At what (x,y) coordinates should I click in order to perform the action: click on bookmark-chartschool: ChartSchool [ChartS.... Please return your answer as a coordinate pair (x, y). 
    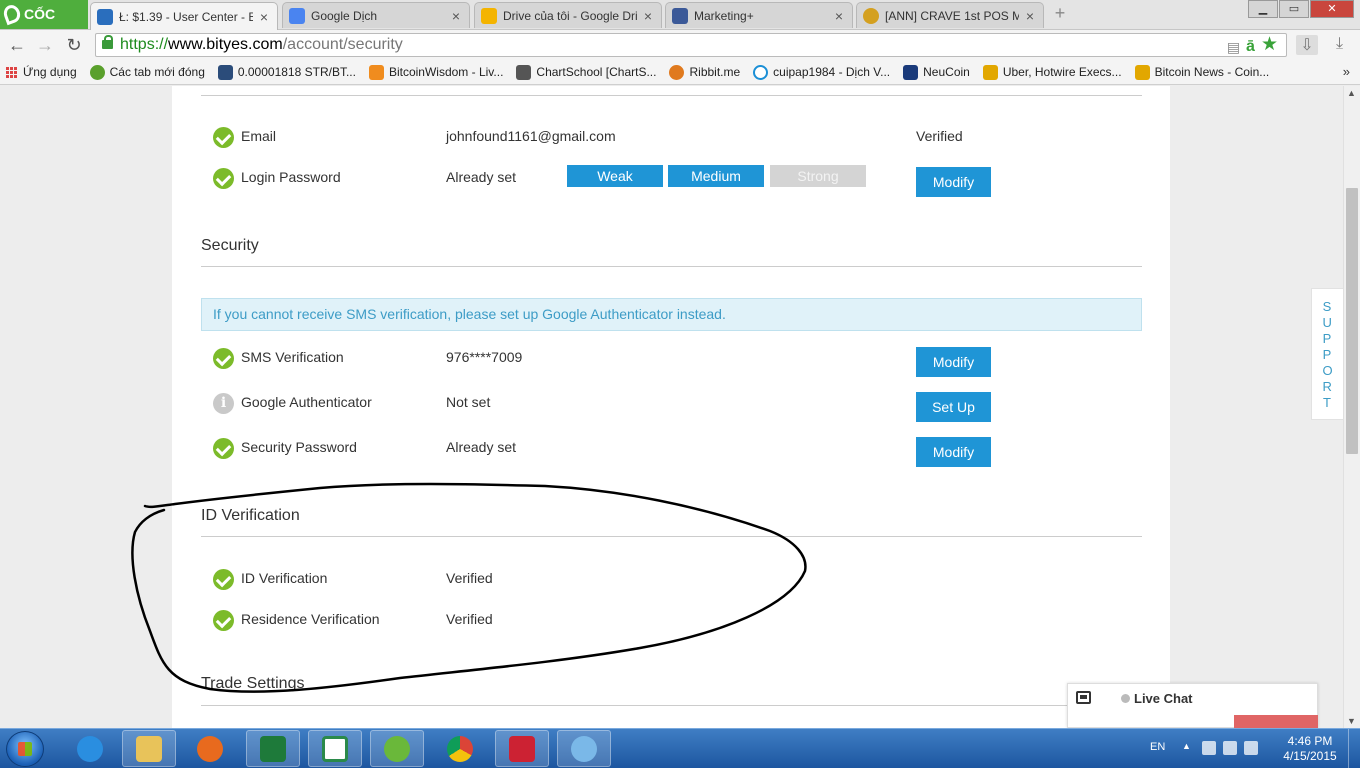
    Looking at the image, I should click on (586, 72).